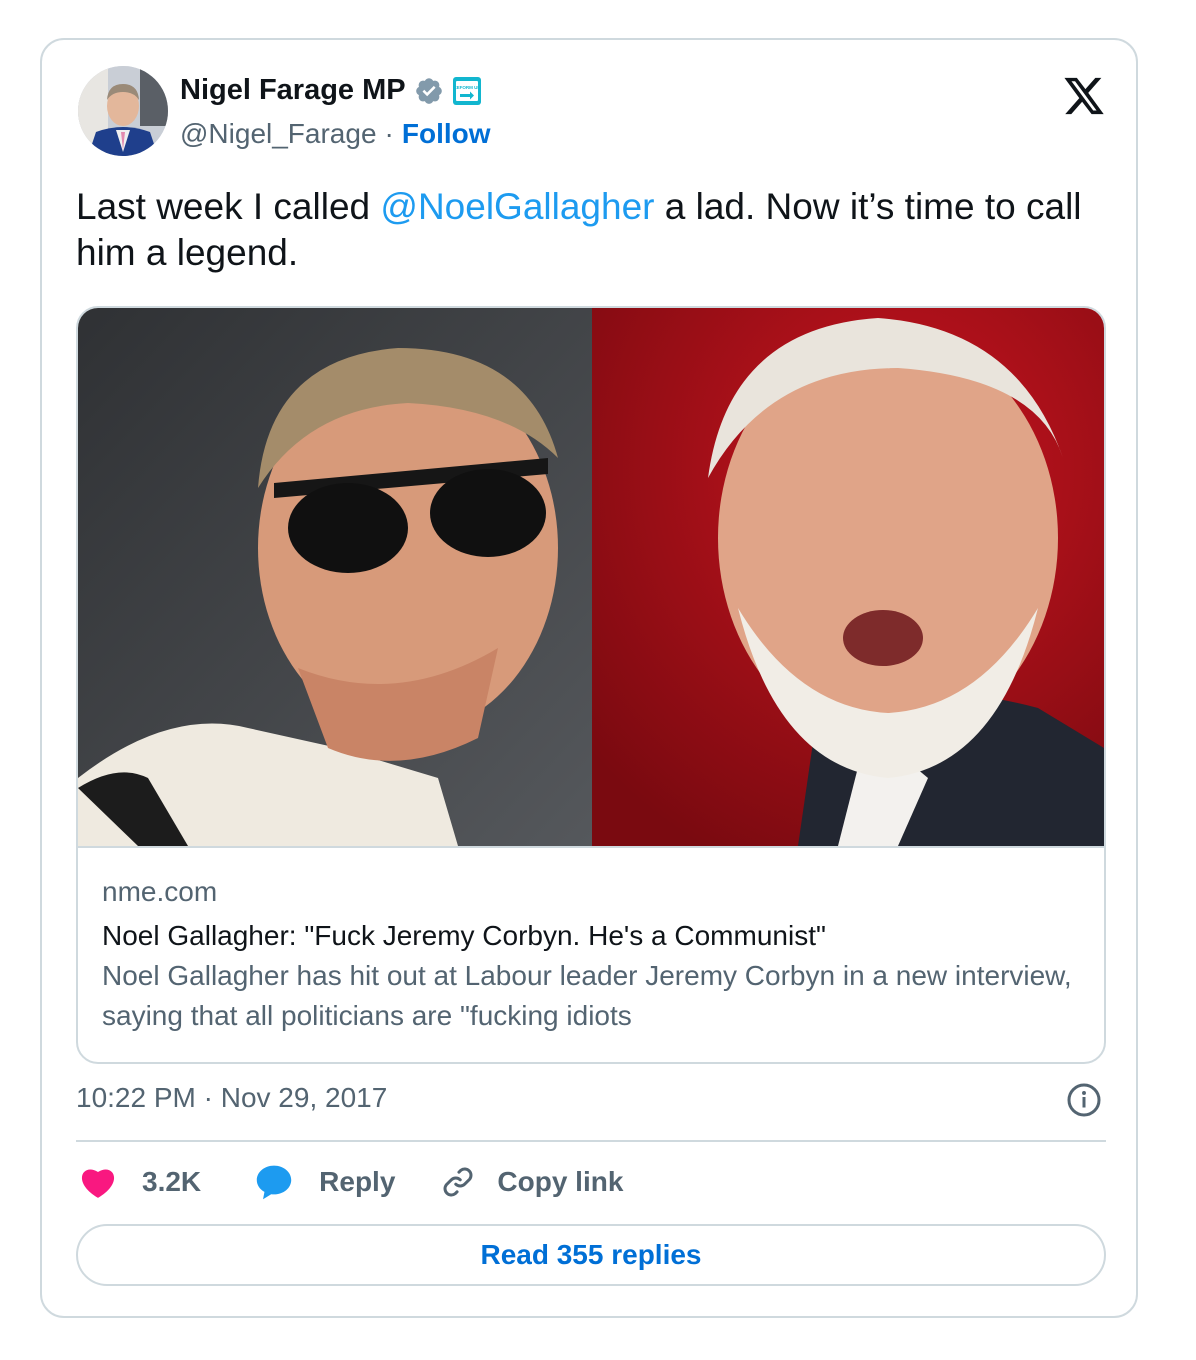  Describe the element at coordinates (458, 1182) in the screenshot. I see `link-icon` at that location.